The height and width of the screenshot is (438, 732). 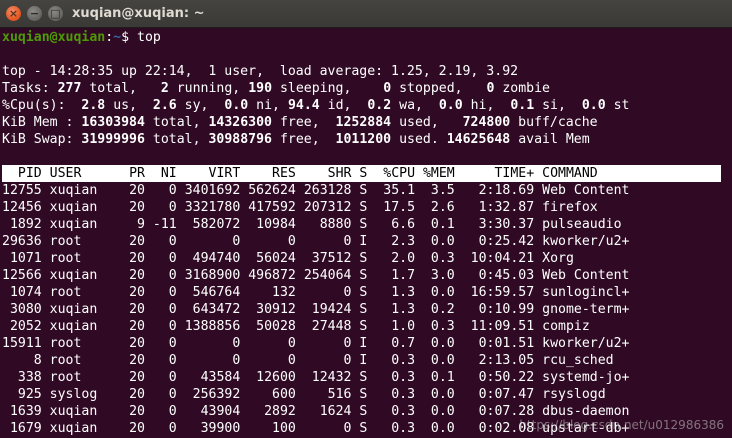 I want to click on cell-shr: 207312, so click(x=327, y=207).